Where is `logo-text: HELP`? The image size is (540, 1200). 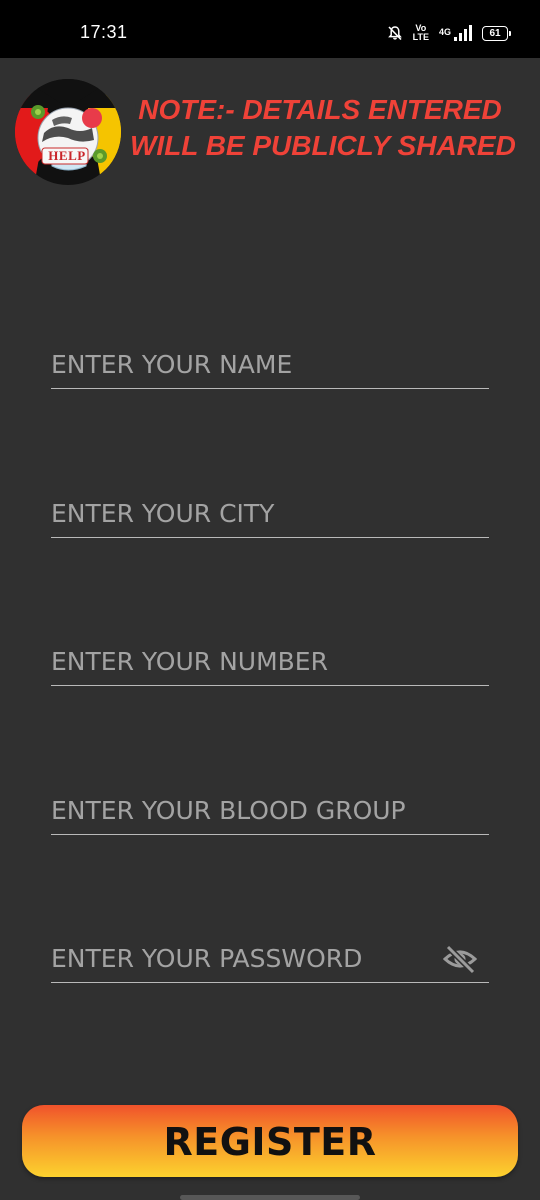 logo-text: HELP is located at coordinates (67, 155).